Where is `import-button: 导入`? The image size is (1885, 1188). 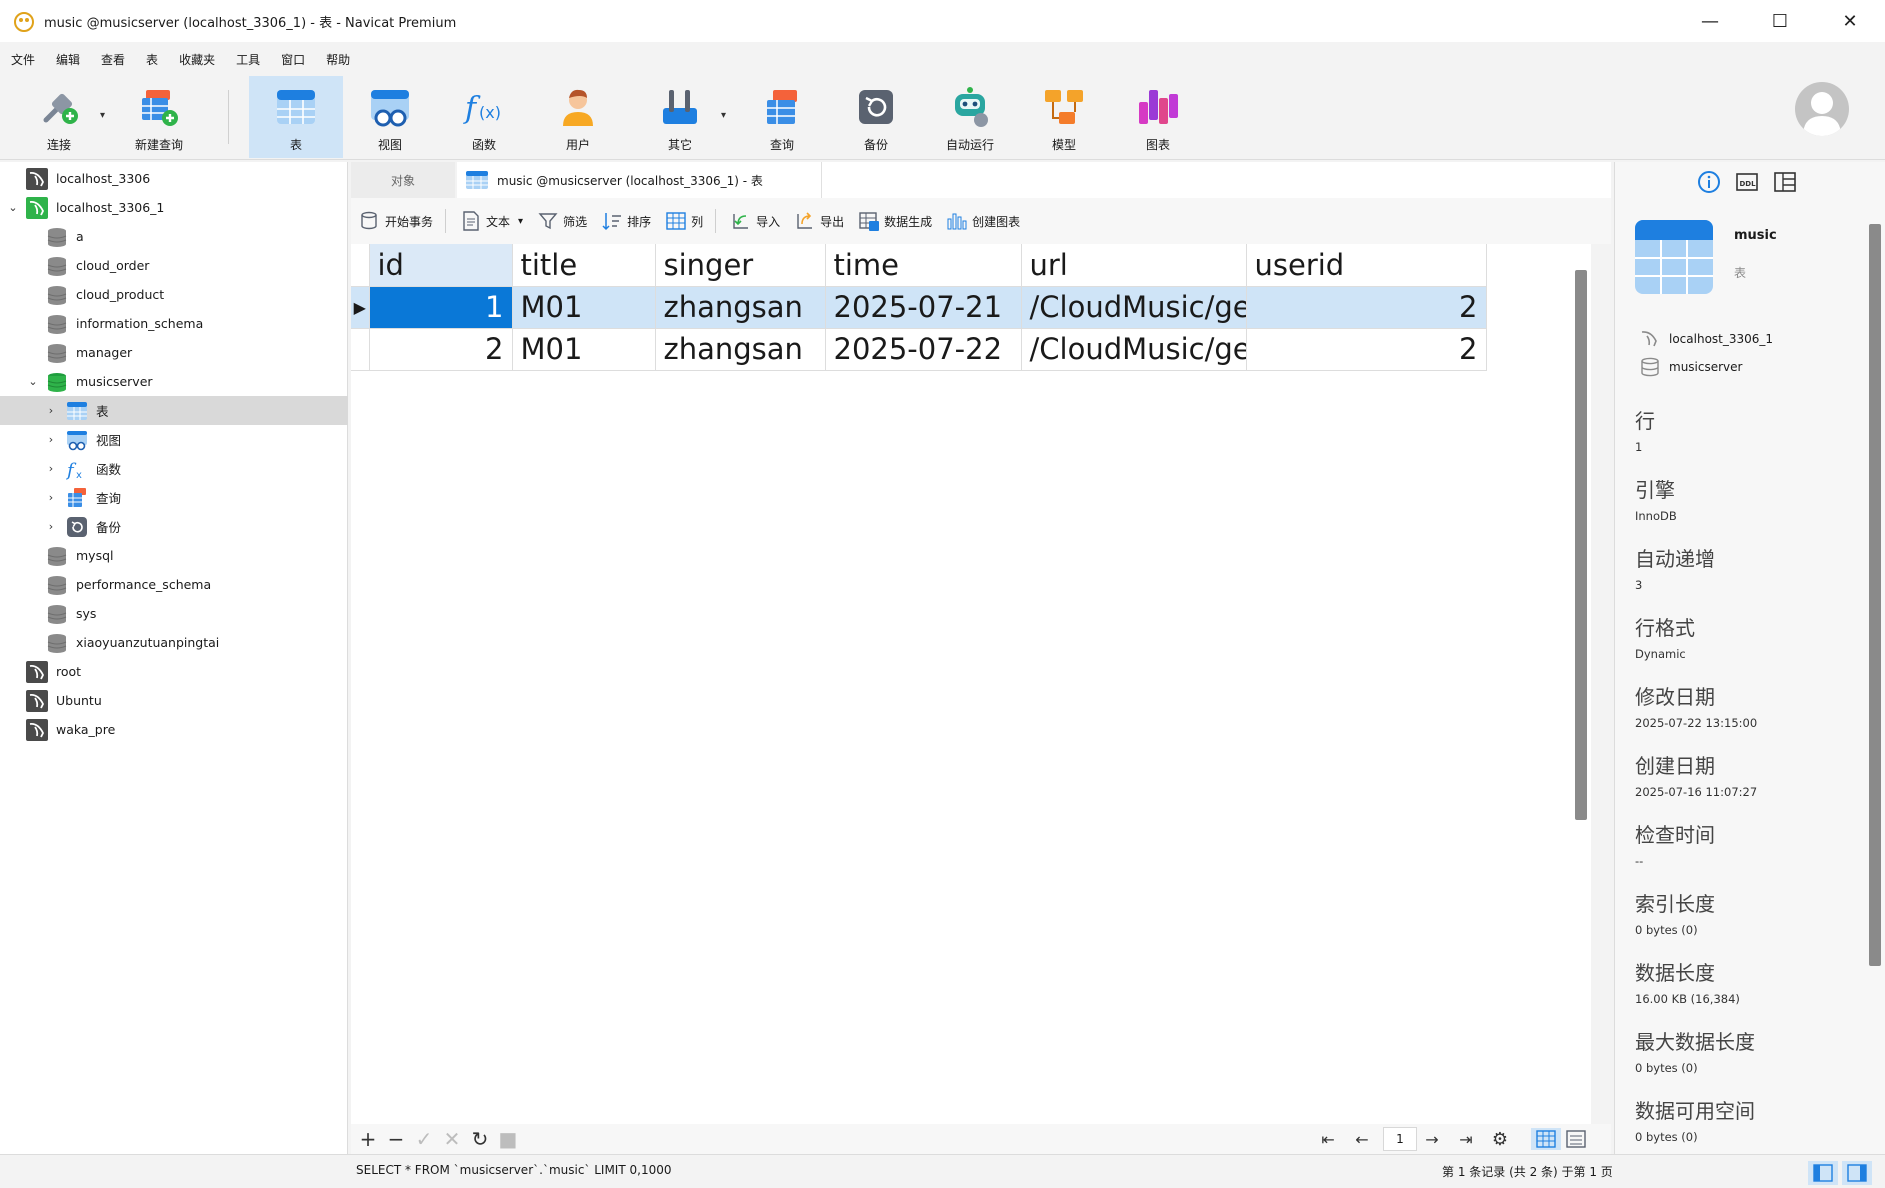 import-button: 导入 is located at coordinates (755, 221).